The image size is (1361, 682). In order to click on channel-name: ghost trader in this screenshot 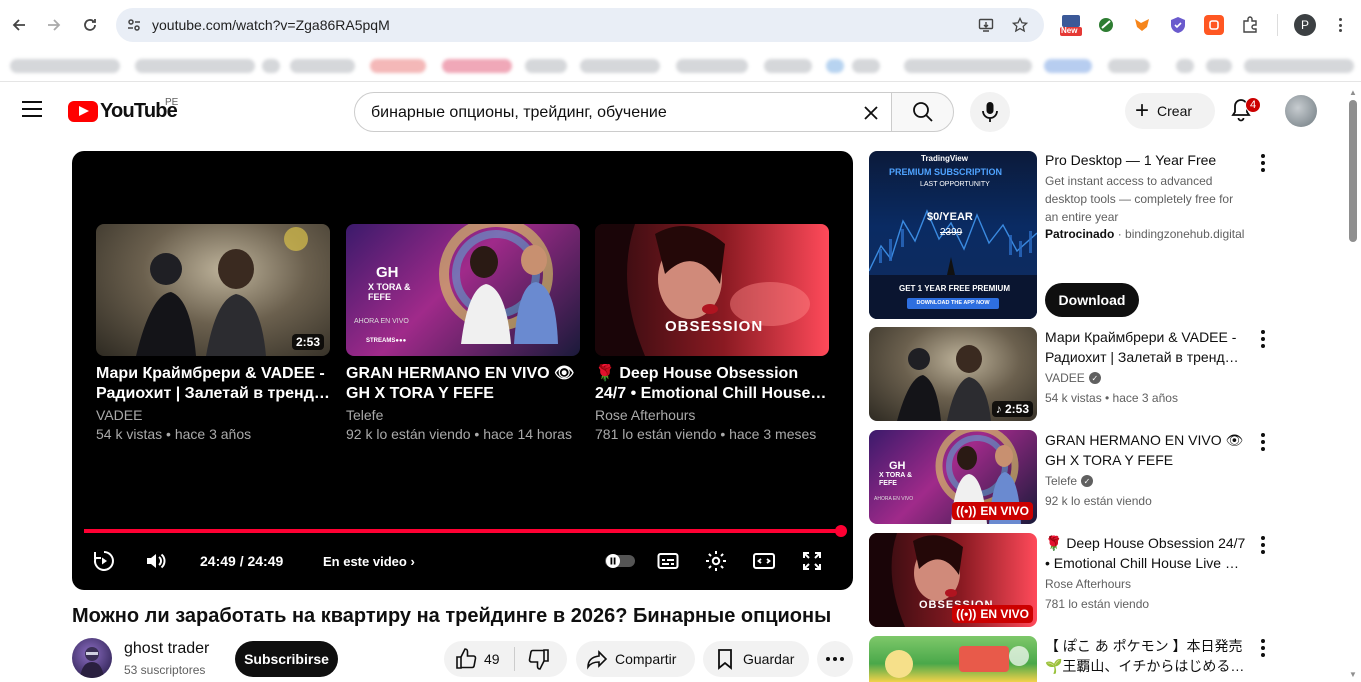, I will do `click(166, 649)`.